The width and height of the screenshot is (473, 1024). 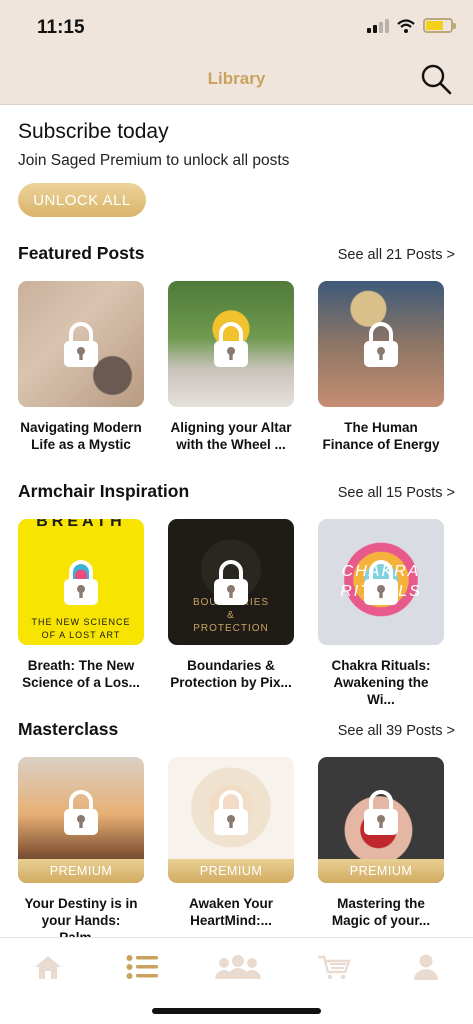 What do you see at coordinates (381, 436) in the screenshot?
I see `post-title: The Human Finance of Energy` at bounding box center [381, 436].